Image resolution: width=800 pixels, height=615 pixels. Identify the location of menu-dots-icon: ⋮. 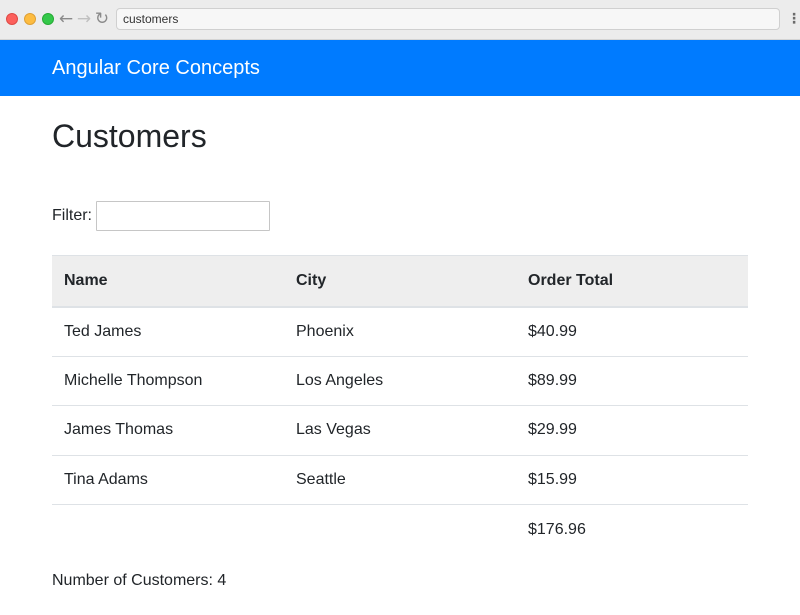
(793, 19).